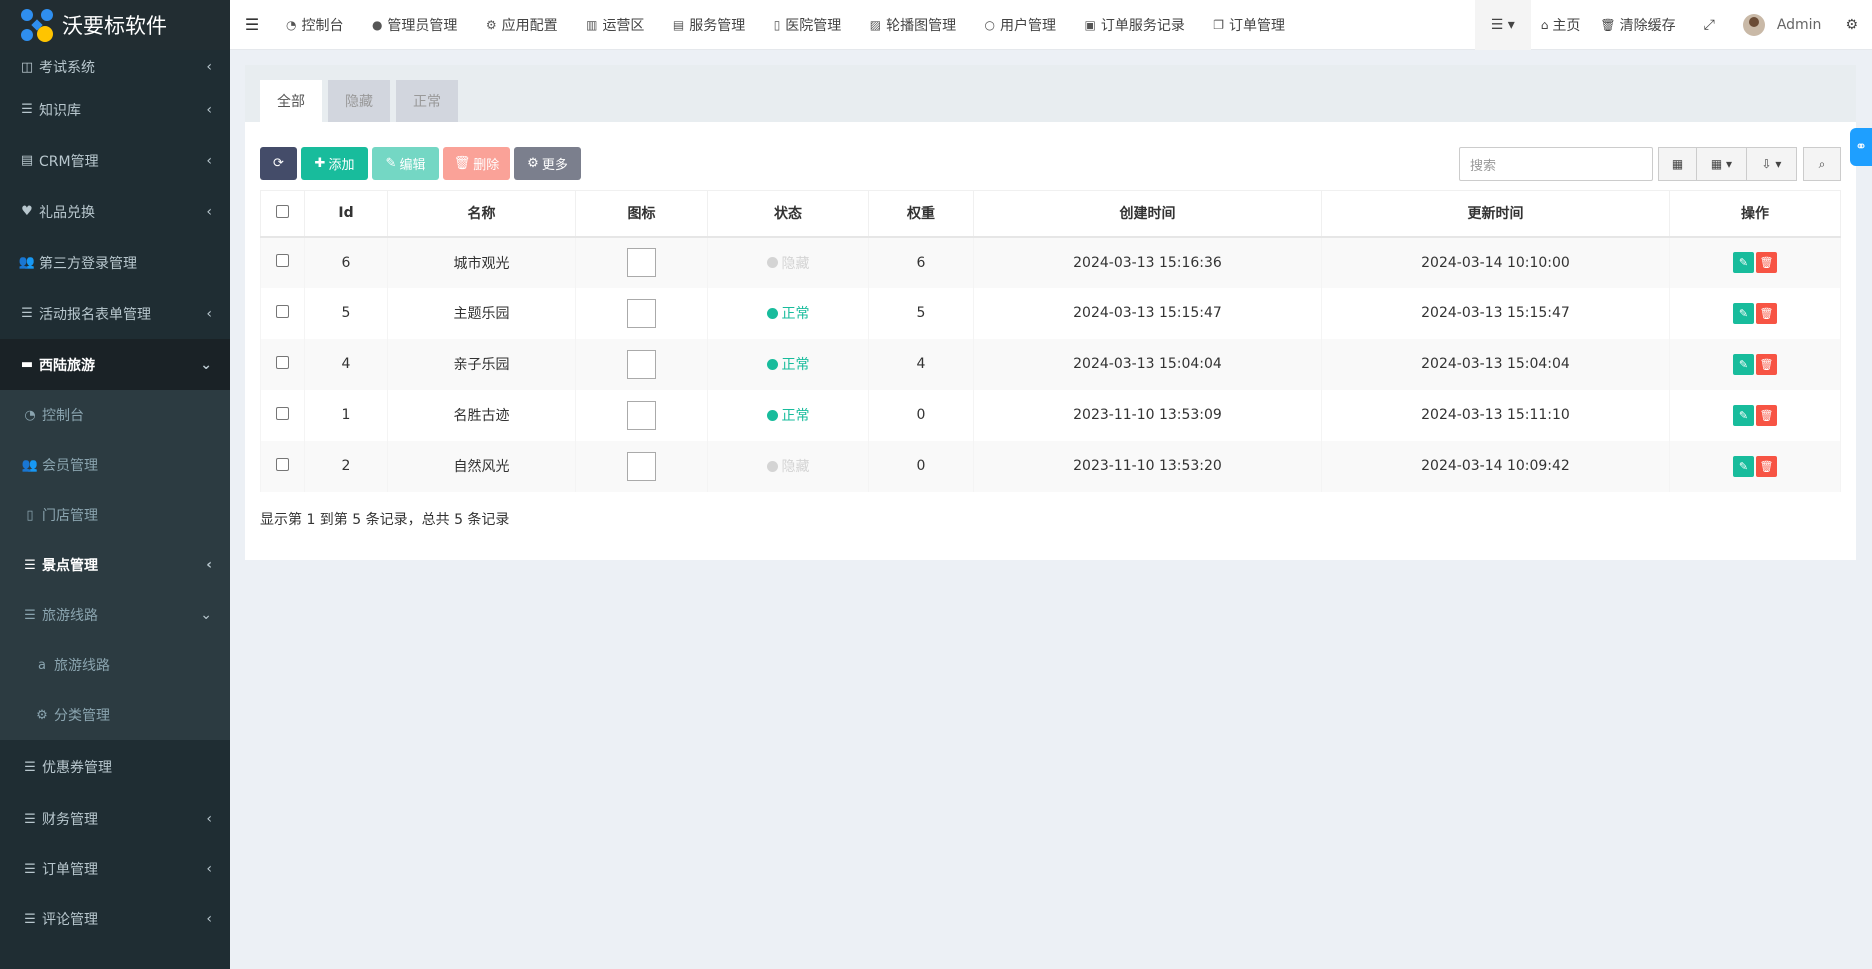 This screenshot has height=969, width=1872. I want to click on clear-cache-link: 🗑 清除缓存, so click(1637, 25).